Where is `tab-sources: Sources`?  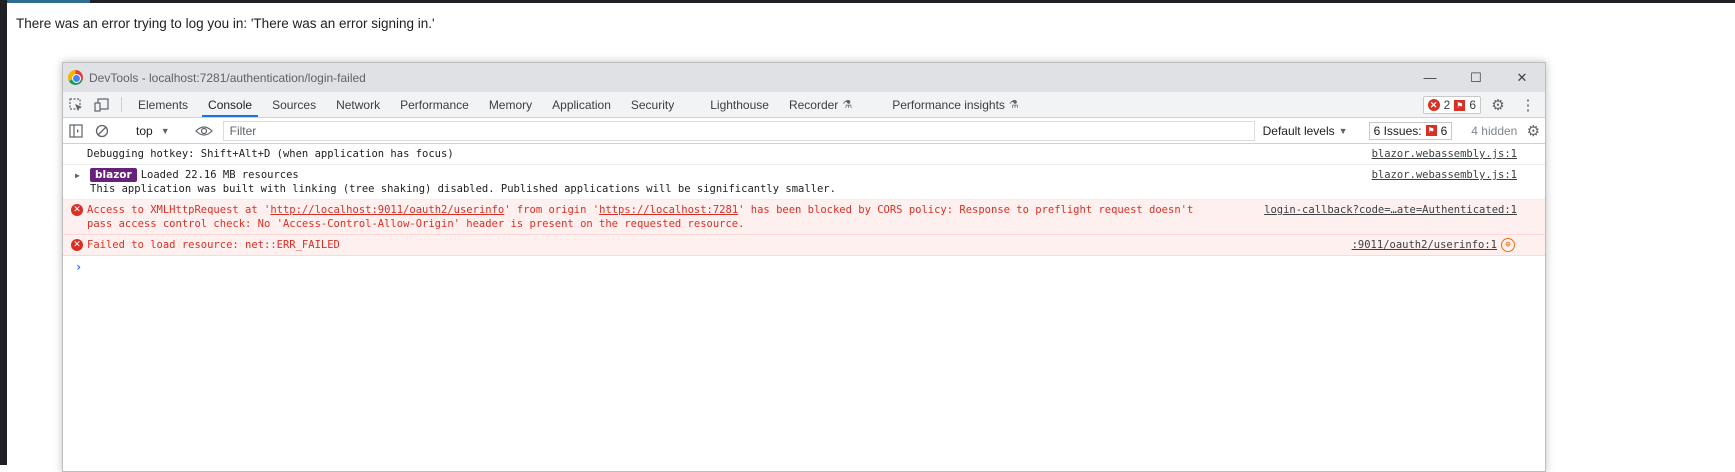 tab-sources: Sources is located at coordinates (294, 104).